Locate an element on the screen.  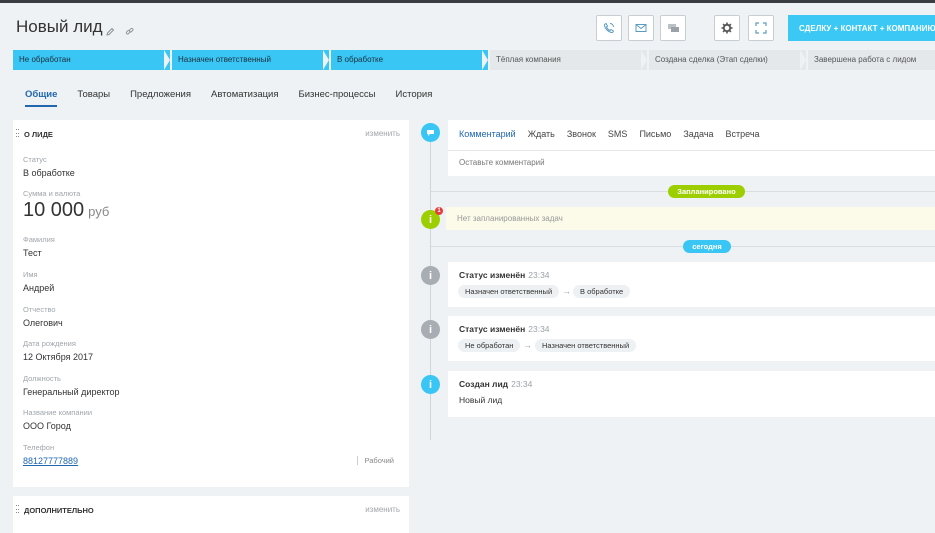
field-value-sum: 10 000 руб is located at coordinates (66, 210).